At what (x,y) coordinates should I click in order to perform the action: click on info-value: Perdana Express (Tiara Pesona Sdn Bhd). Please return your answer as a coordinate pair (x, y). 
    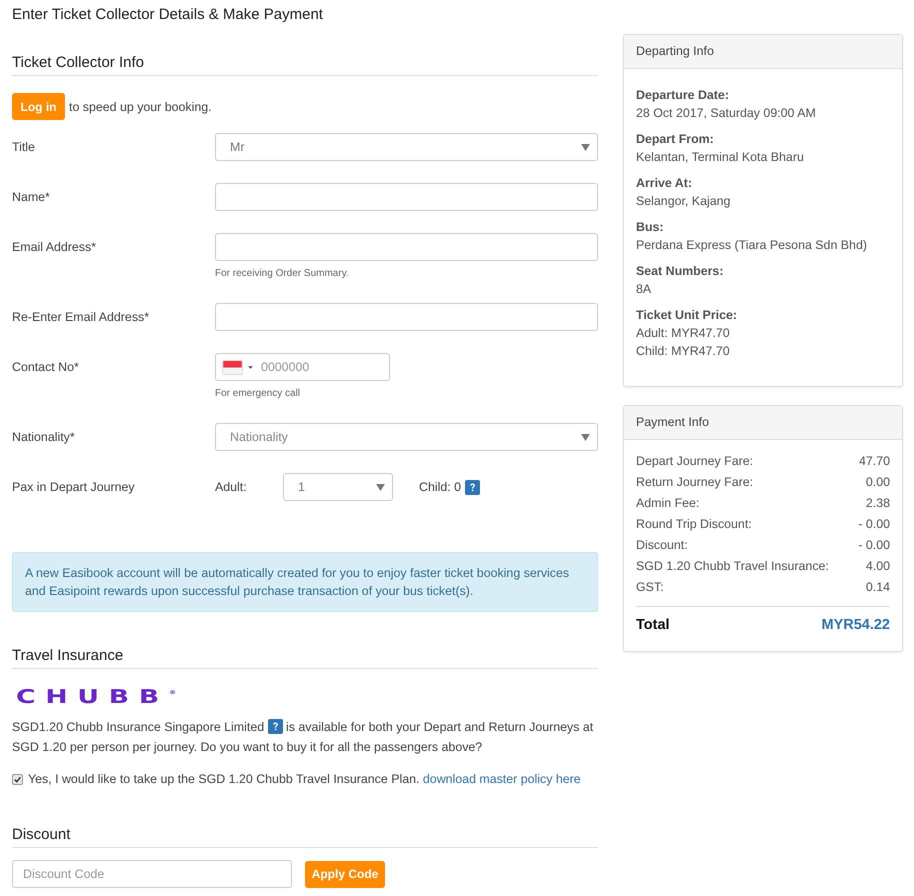
    Looking at the image, I should click on (752, 245).